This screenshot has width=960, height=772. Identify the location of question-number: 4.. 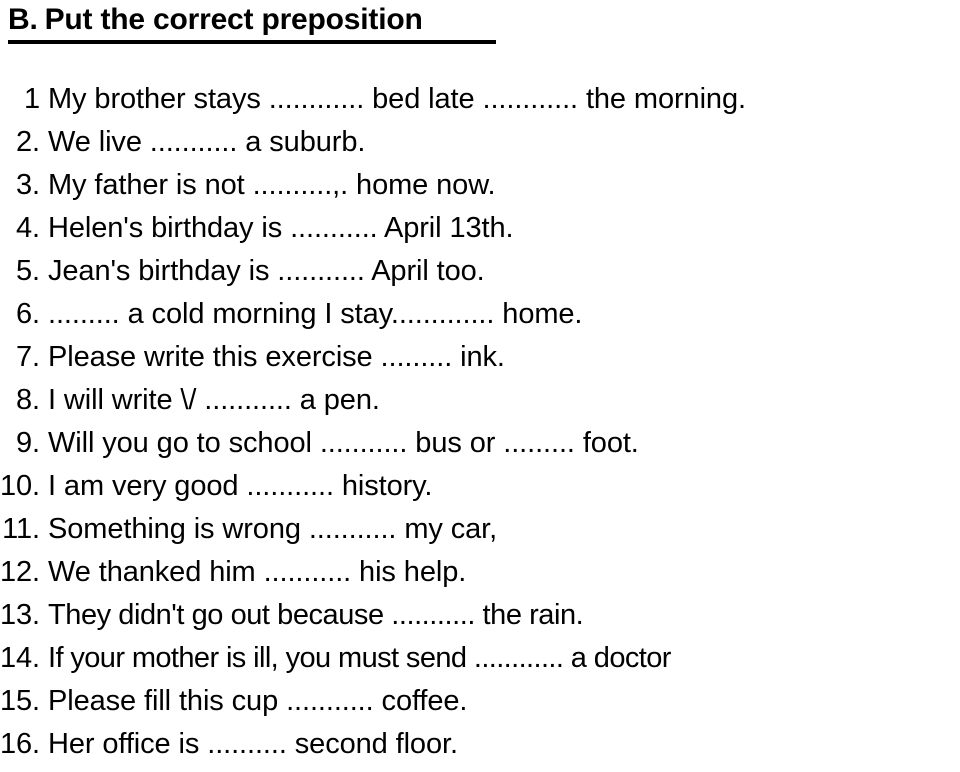
(28, 228).